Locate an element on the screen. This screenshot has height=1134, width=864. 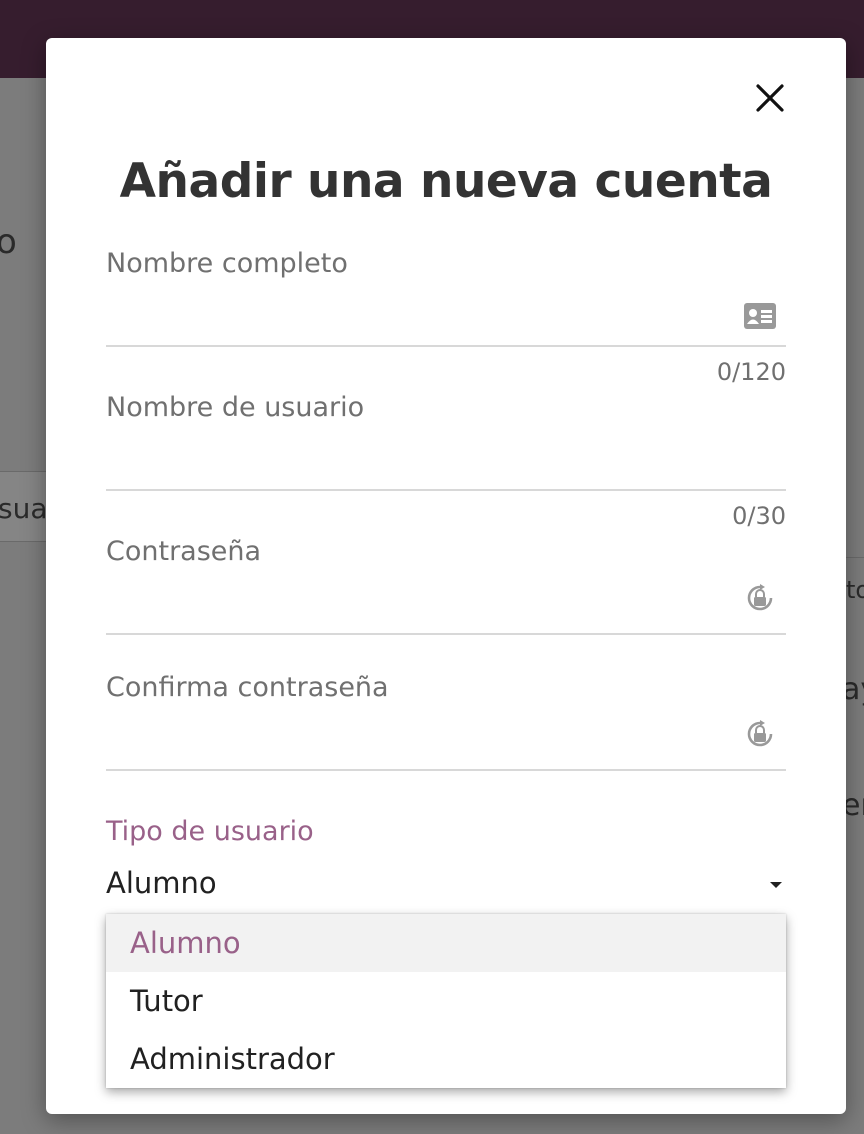
username-underline is located at coordinates (446, 490).